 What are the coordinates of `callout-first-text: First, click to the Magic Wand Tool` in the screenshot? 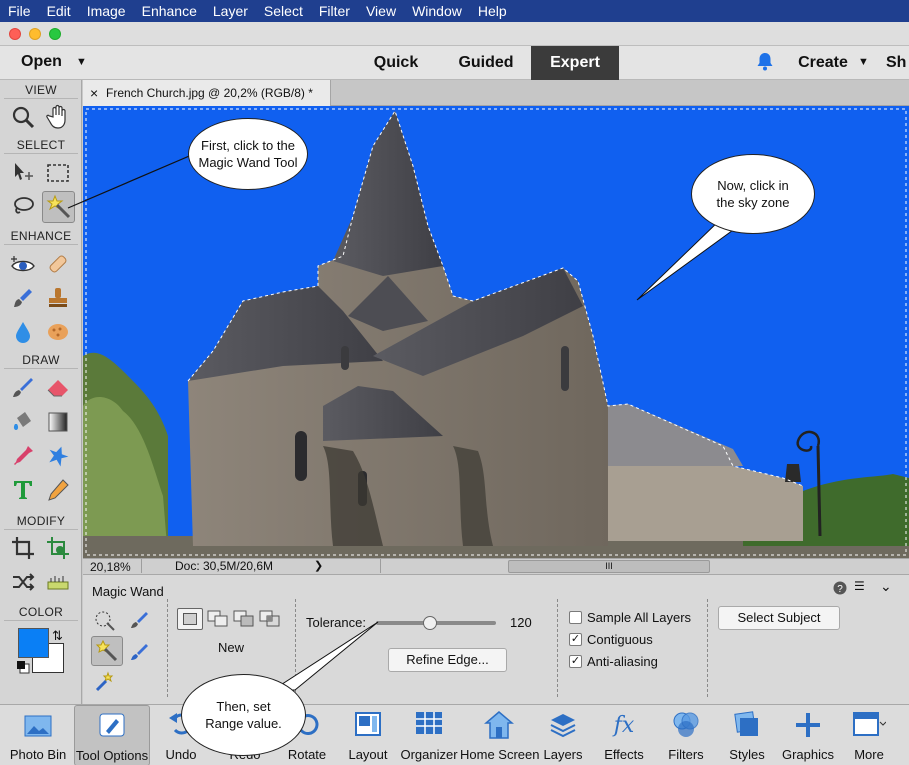 It's located at (248, 154).